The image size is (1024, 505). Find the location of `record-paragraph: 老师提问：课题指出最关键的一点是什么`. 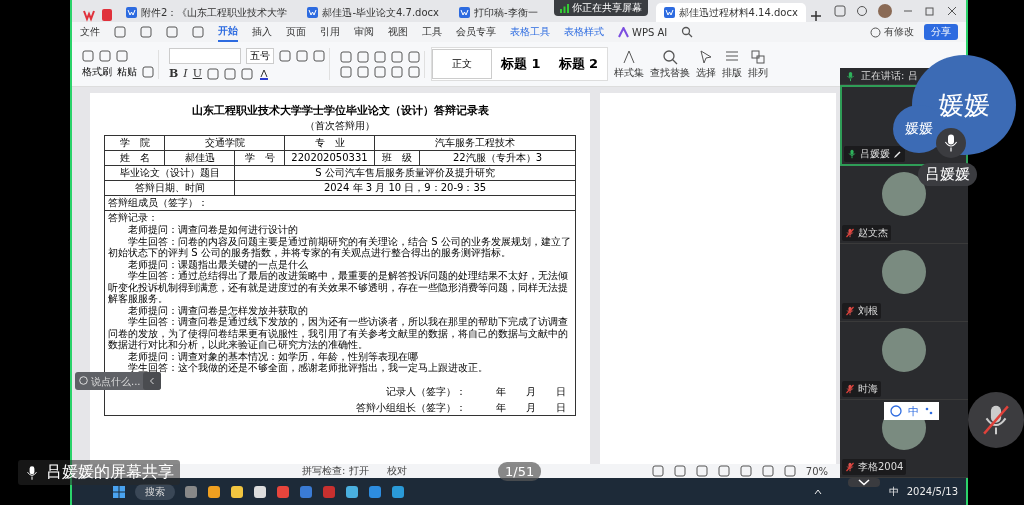

record-paragraph: 老师提问：课题指出最关键的一点是什么 is located at coordinates (217, 264).